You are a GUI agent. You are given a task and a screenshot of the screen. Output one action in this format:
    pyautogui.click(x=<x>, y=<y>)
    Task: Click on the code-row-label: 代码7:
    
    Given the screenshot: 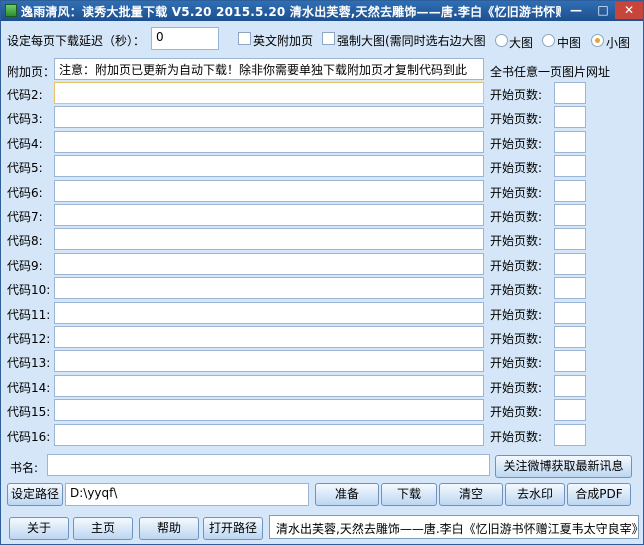 What is the action you would take?
    pyautogui.click(x=25, y=217)
    